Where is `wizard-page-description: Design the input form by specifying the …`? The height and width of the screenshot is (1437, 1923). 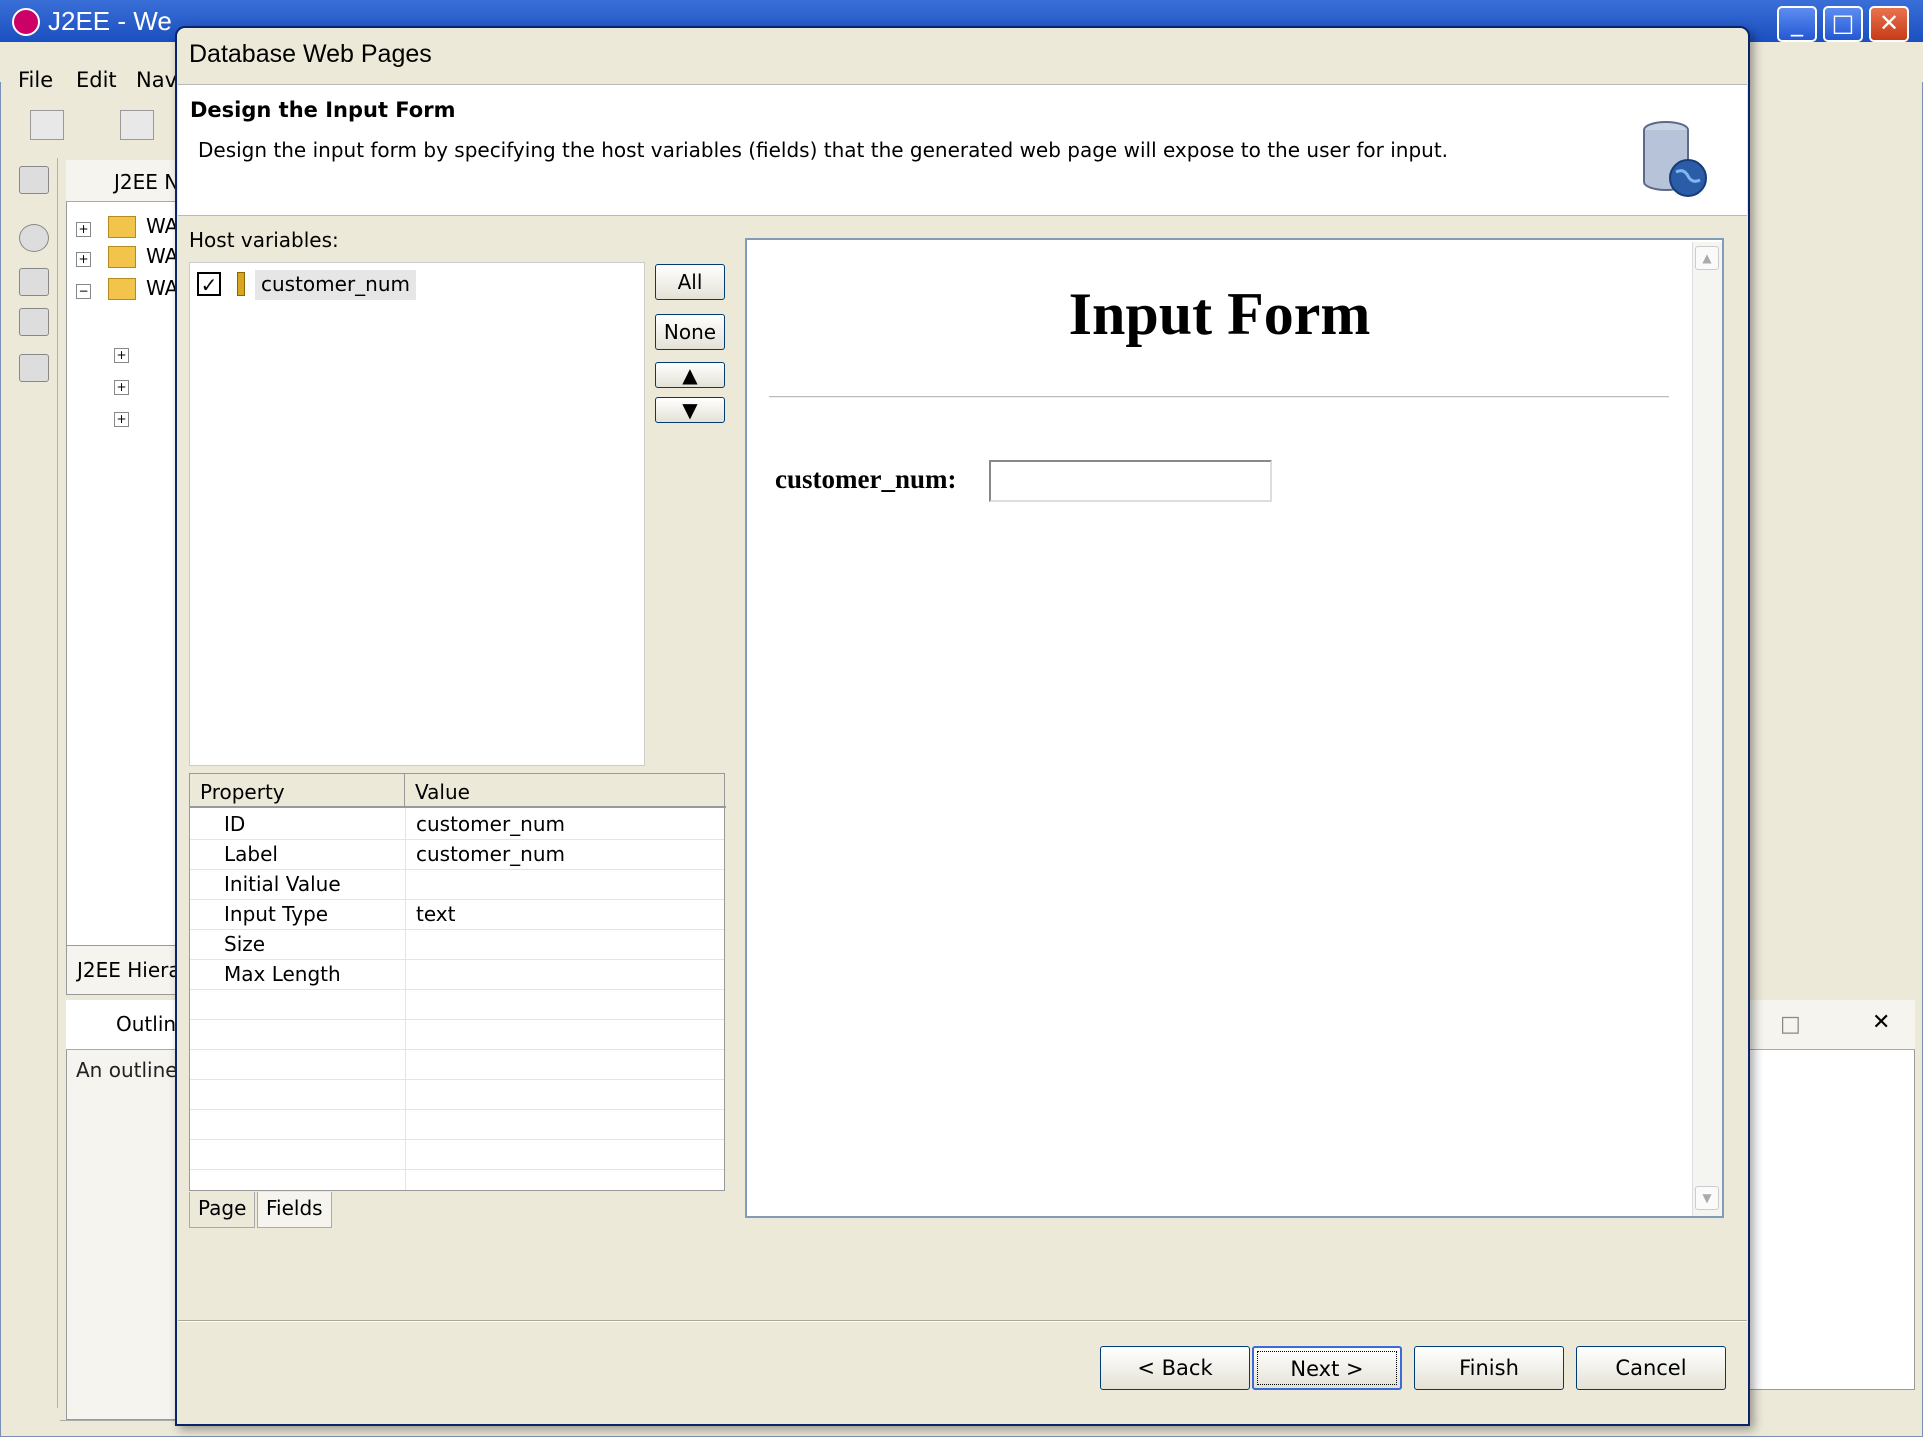 wizard-page-description: Design the input form by specifying the … is located at coordinates (823, 150).